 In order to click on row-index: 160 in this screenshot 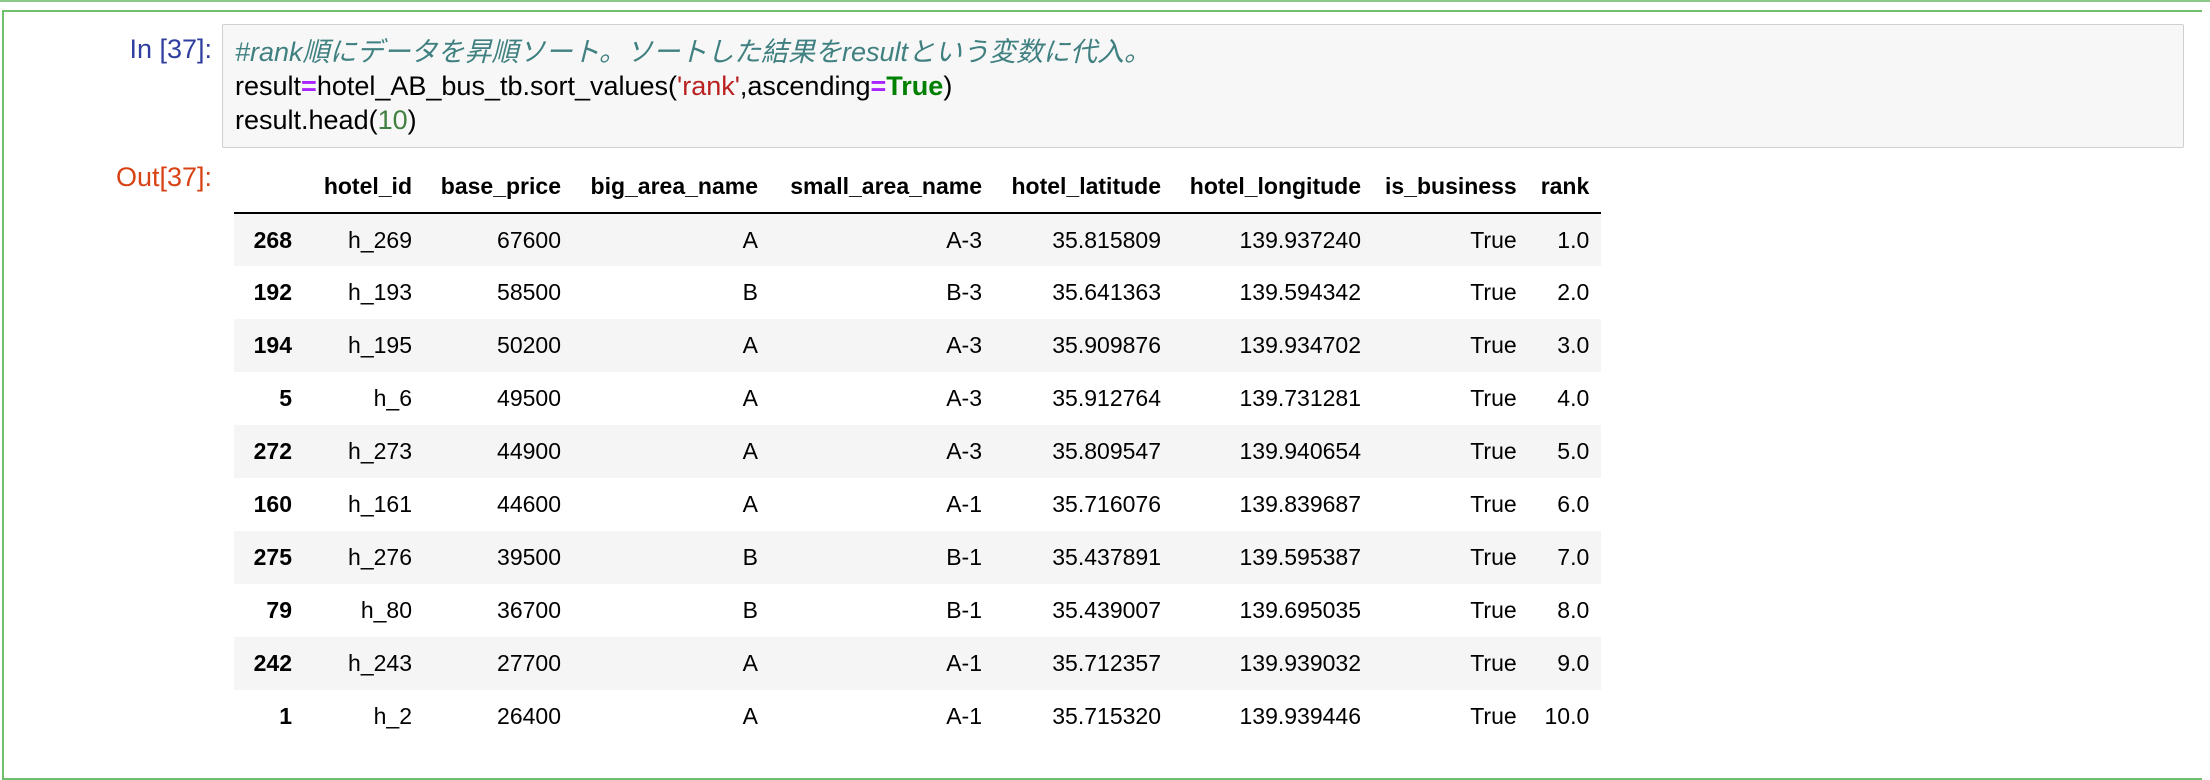, I will do `click(272, 504)`.